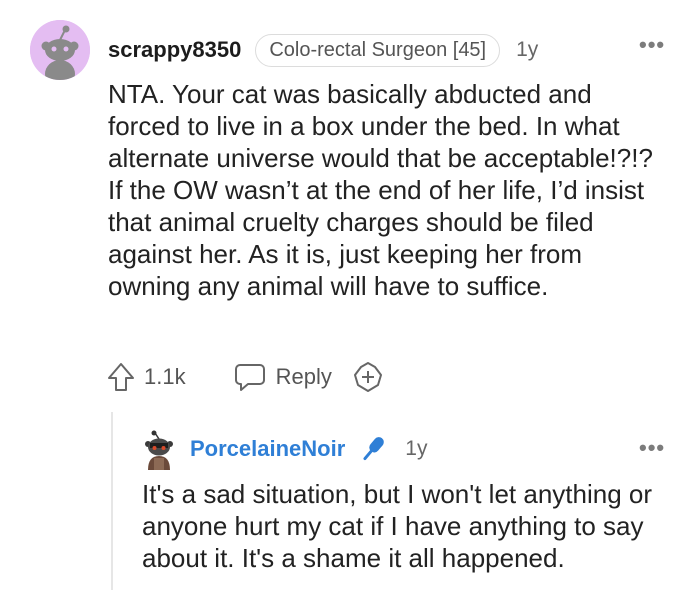 The image size is (700, 594). I want to click on reply-username: PorcelaineNoir, so click(267, 449).